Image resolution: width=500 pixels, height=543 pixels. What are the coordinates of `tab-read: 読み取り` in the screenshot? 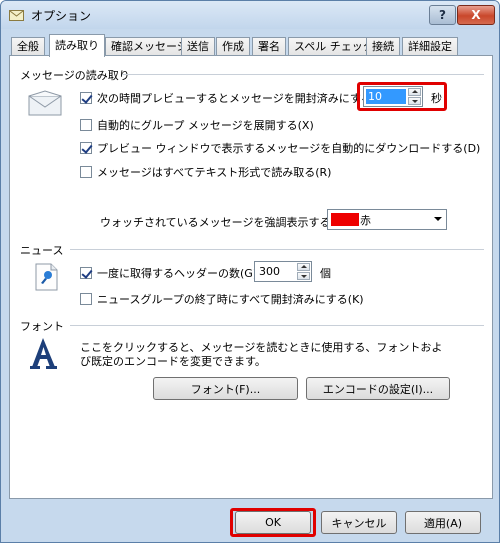 It's located at (77, 45).